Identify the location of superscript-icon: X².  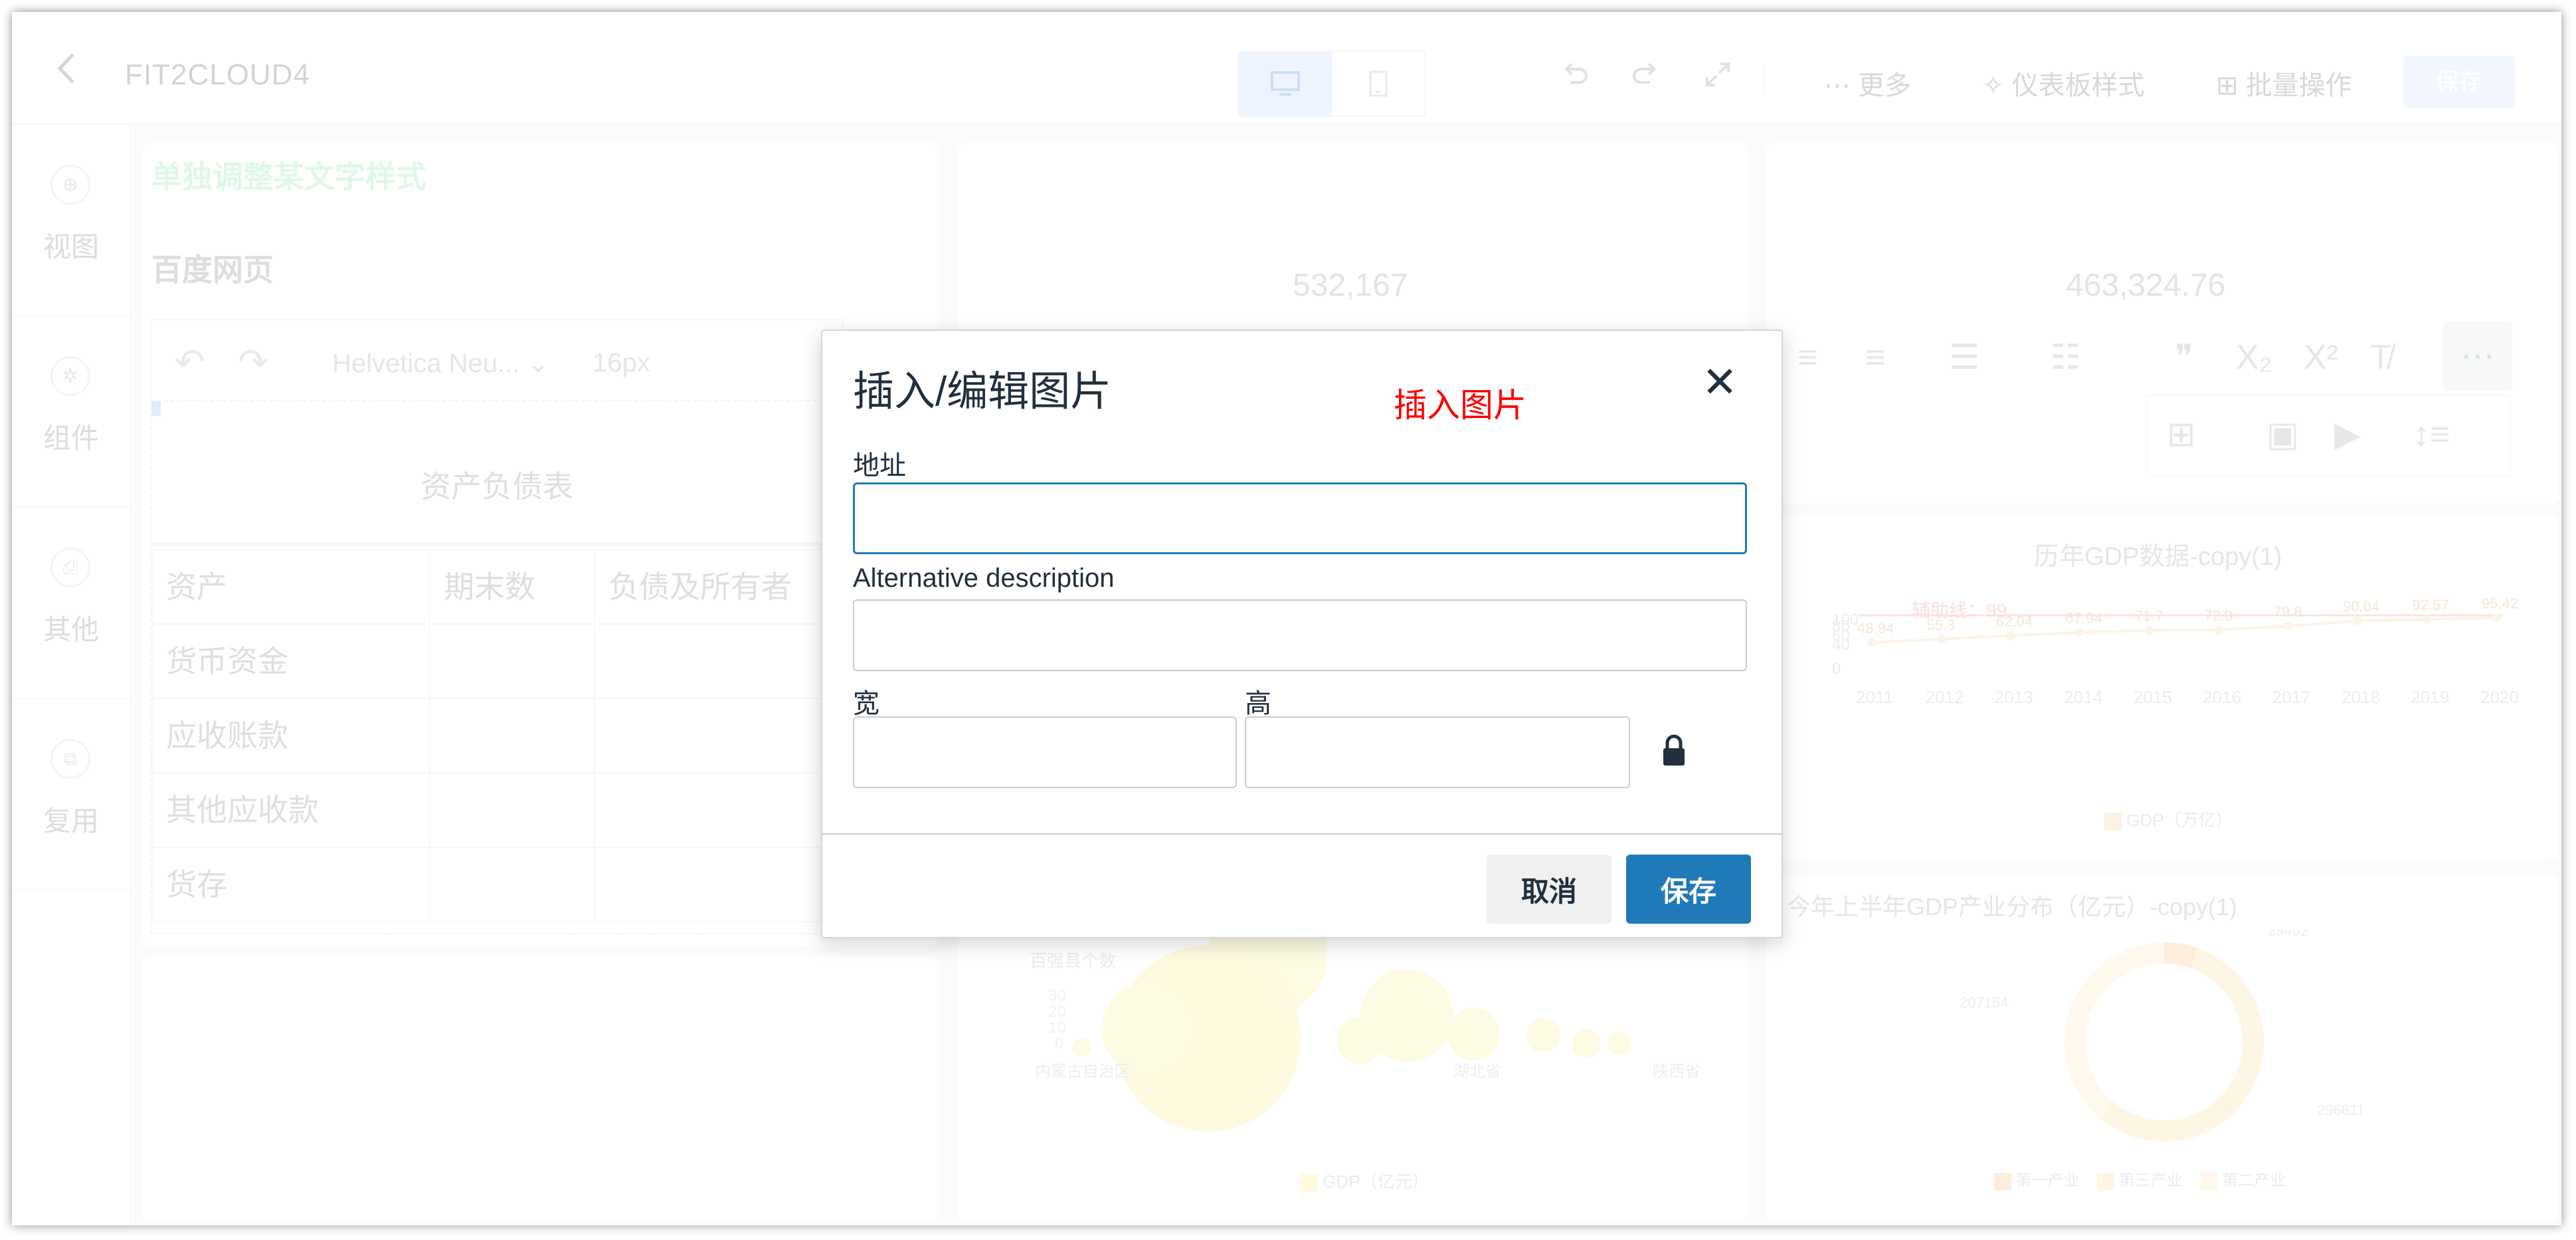
(2321, 357).